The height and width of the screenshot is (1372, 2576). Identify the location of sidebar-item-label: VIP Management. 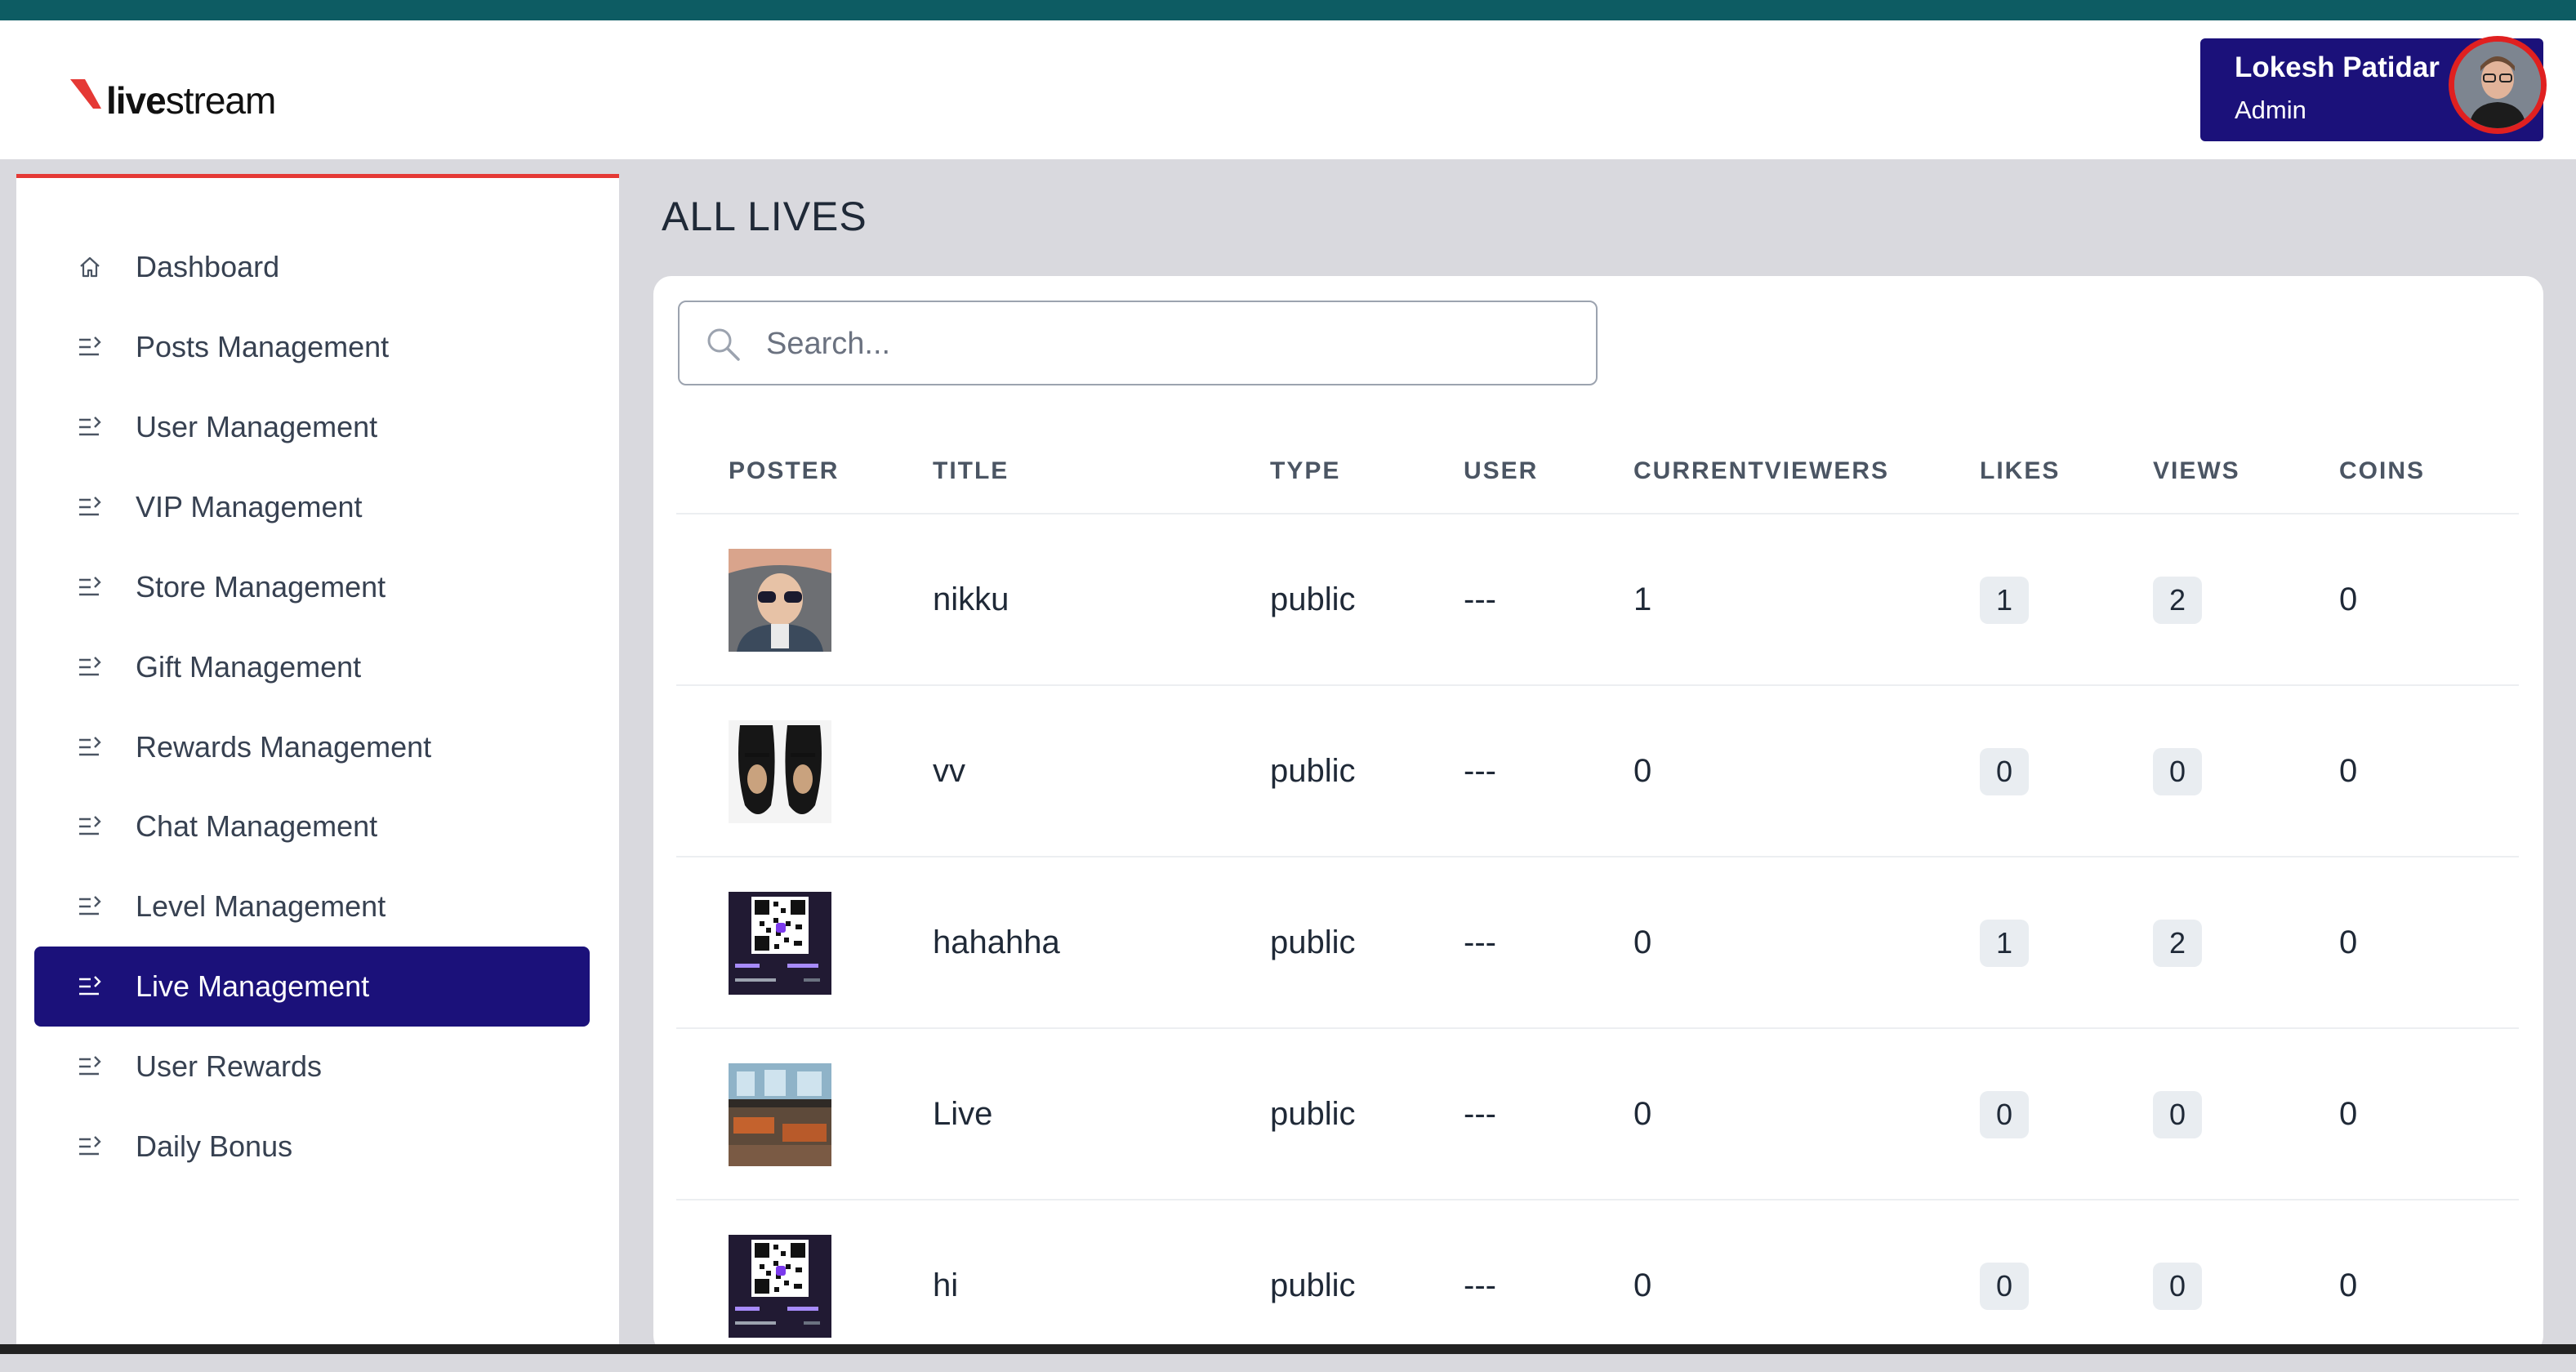
(249, 507).